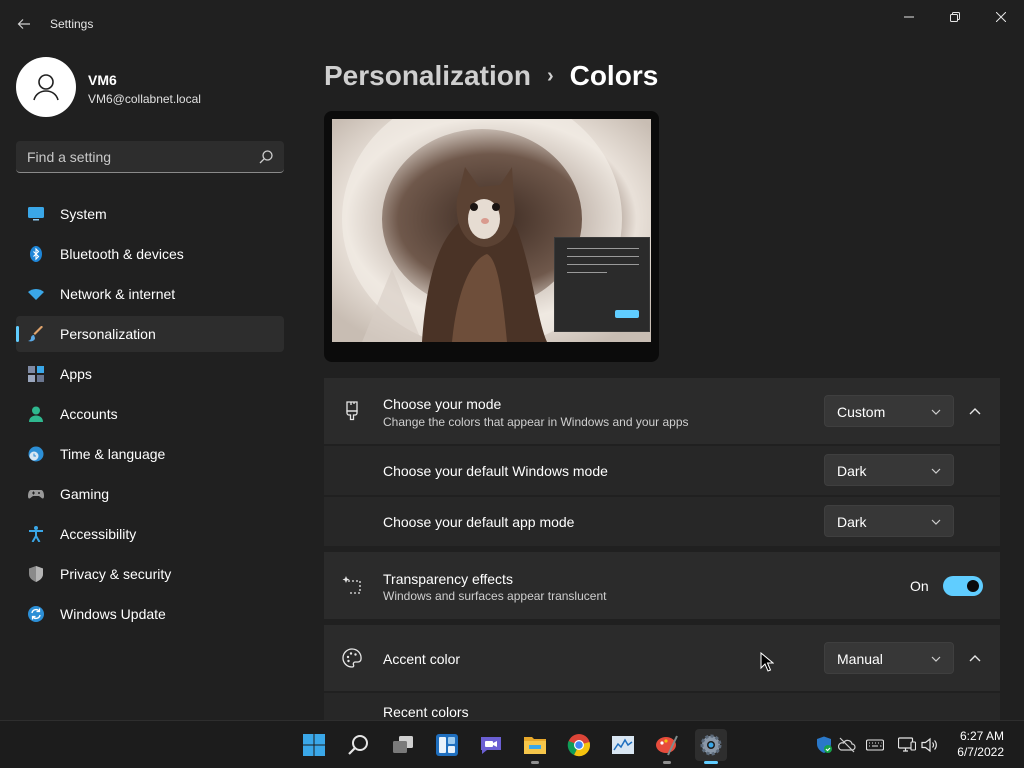 This screenshot has width=1024, height=768. Describe the element at coordinates (150, 614) in the screenshot. I see `sidebar-item-windows-update: Windows Update` at that location.